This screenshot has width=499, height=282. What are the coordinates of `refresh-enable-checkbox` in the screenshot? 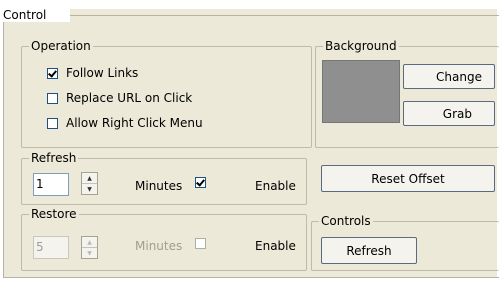 It's located at (200, 182).